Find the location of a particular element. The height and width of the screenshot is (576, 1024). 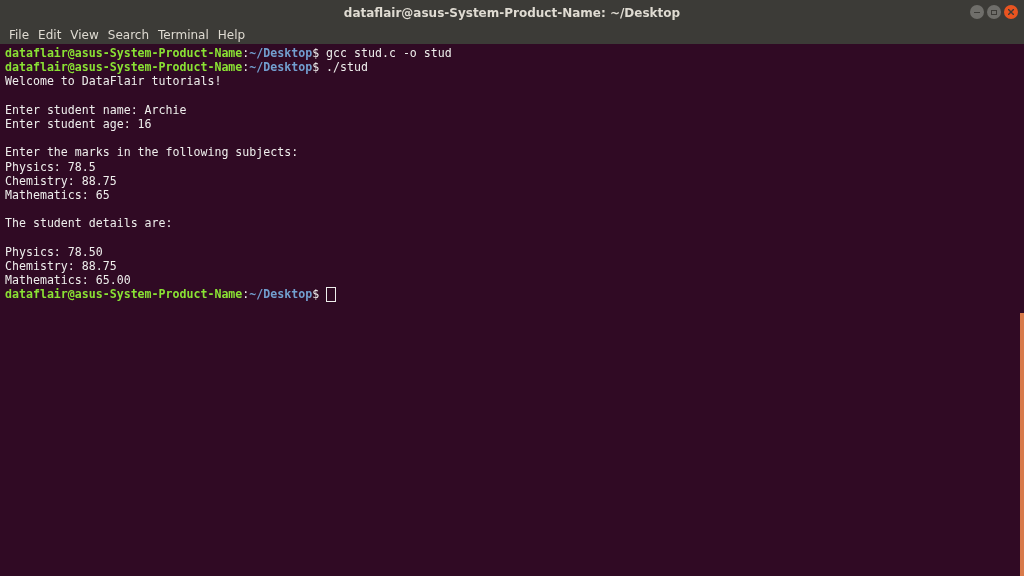

output-line: Welcome to DataFlair tutorials! is located at coordinates (113, 81).